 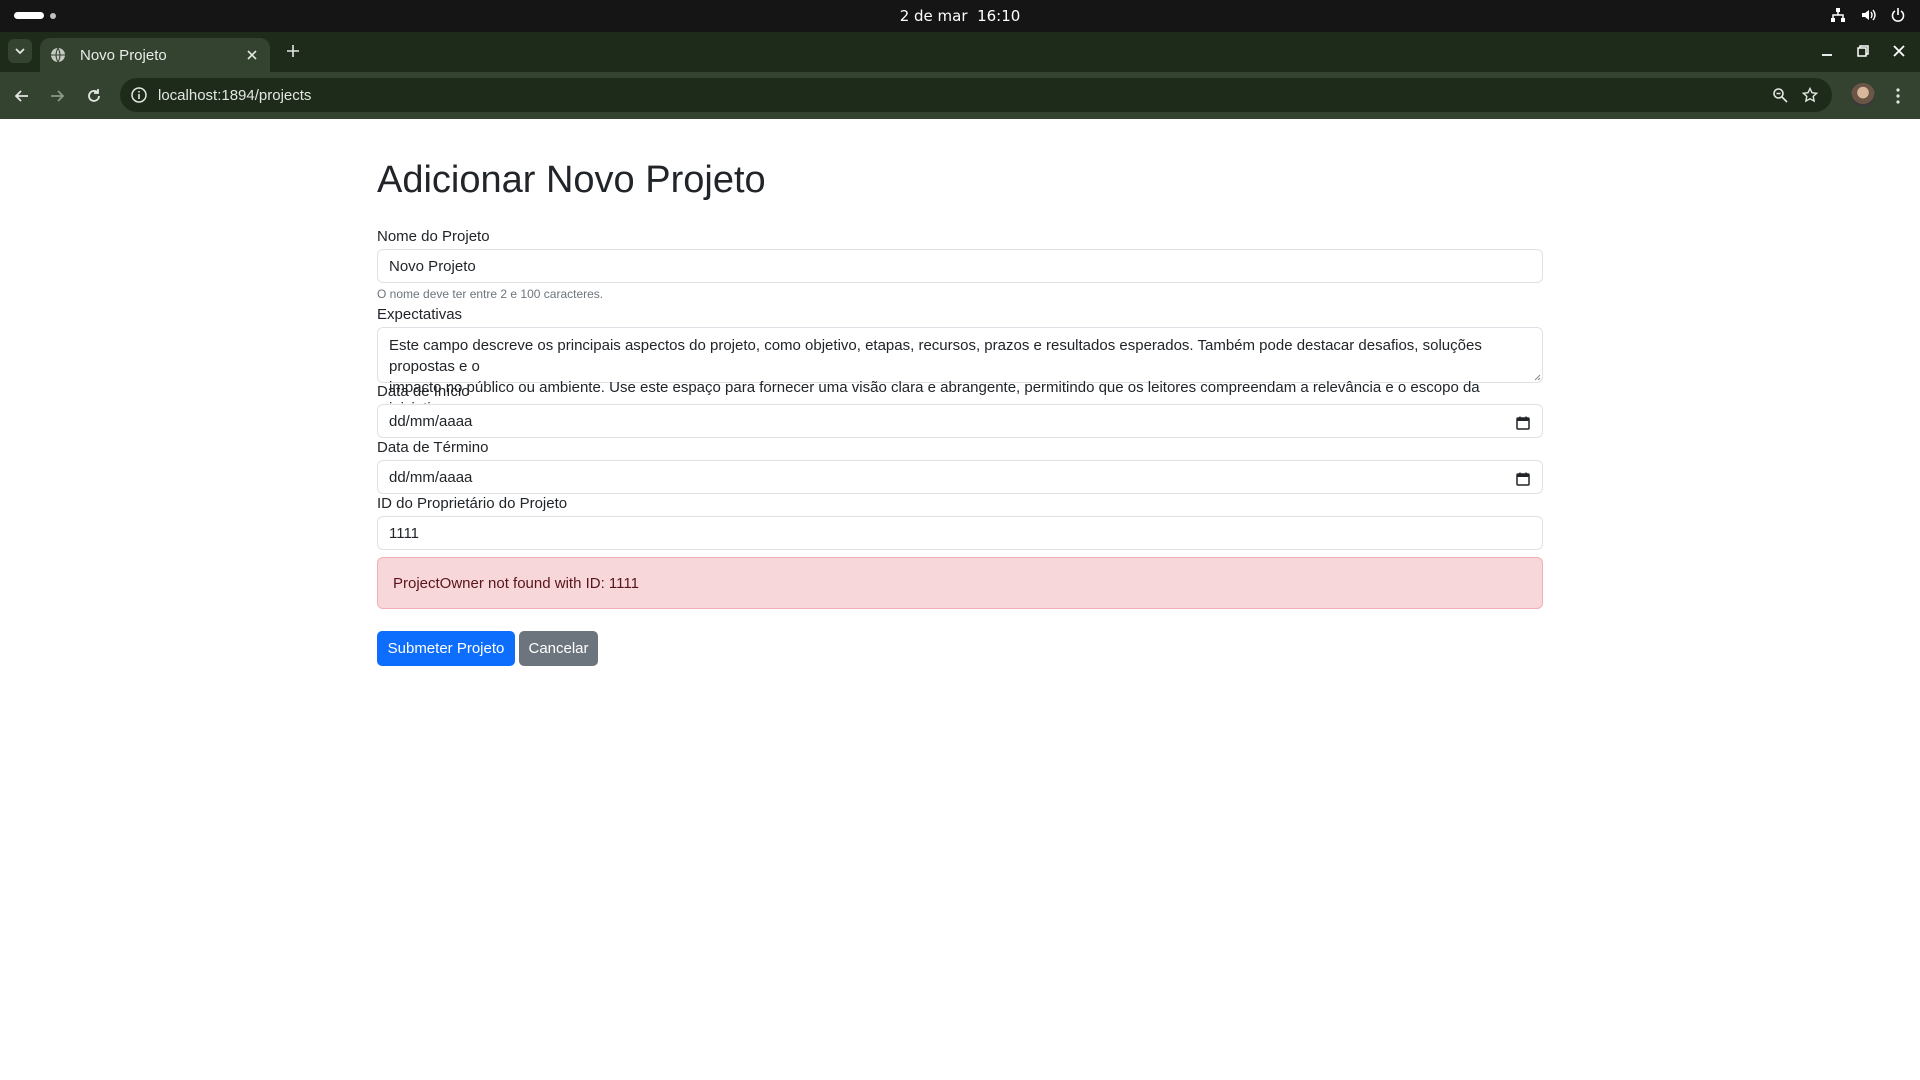 What do you see at coordinates (1827, 51) in the screenshot?
I see `minimize-button` at bounding box center [1827, 51].